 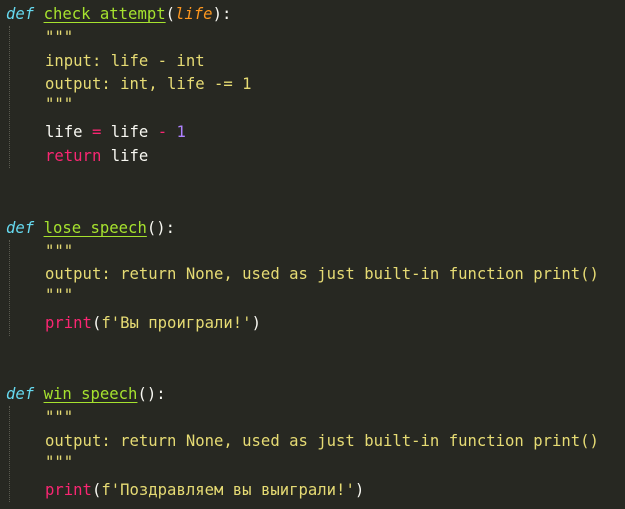 What do you see at coordinates (95, 228) in the screenshot?
I see `function-name: lose_speech` at bounding box center [95, 228].